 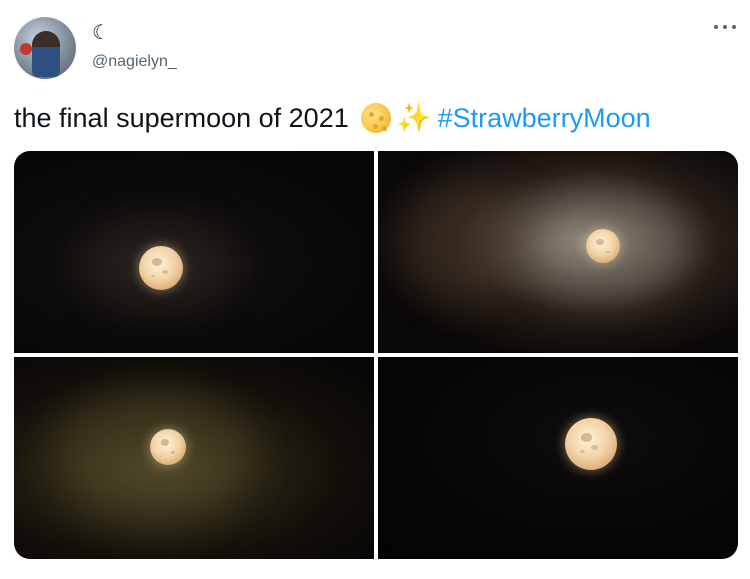 What do you see at coordinates (181, 118) in the screenshot?
I see `tweet-text-content: the final supermoon of 2021` at bounding box center [181, 118].